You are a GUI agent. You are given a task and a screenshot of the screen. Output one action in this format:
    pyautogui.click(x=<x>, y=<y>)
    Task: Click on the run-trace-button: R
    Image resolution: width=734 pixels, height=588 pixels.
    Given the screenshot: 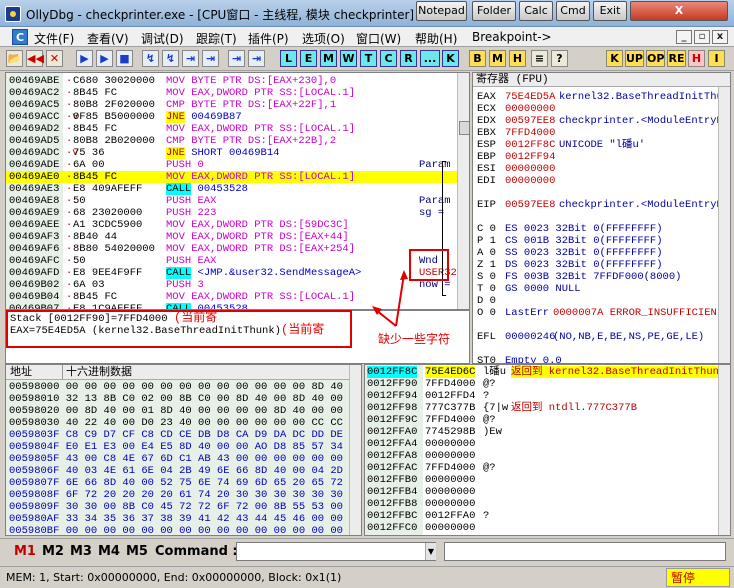 What is the action you would take?
    pyautogui.click(x=408, y=58)
    